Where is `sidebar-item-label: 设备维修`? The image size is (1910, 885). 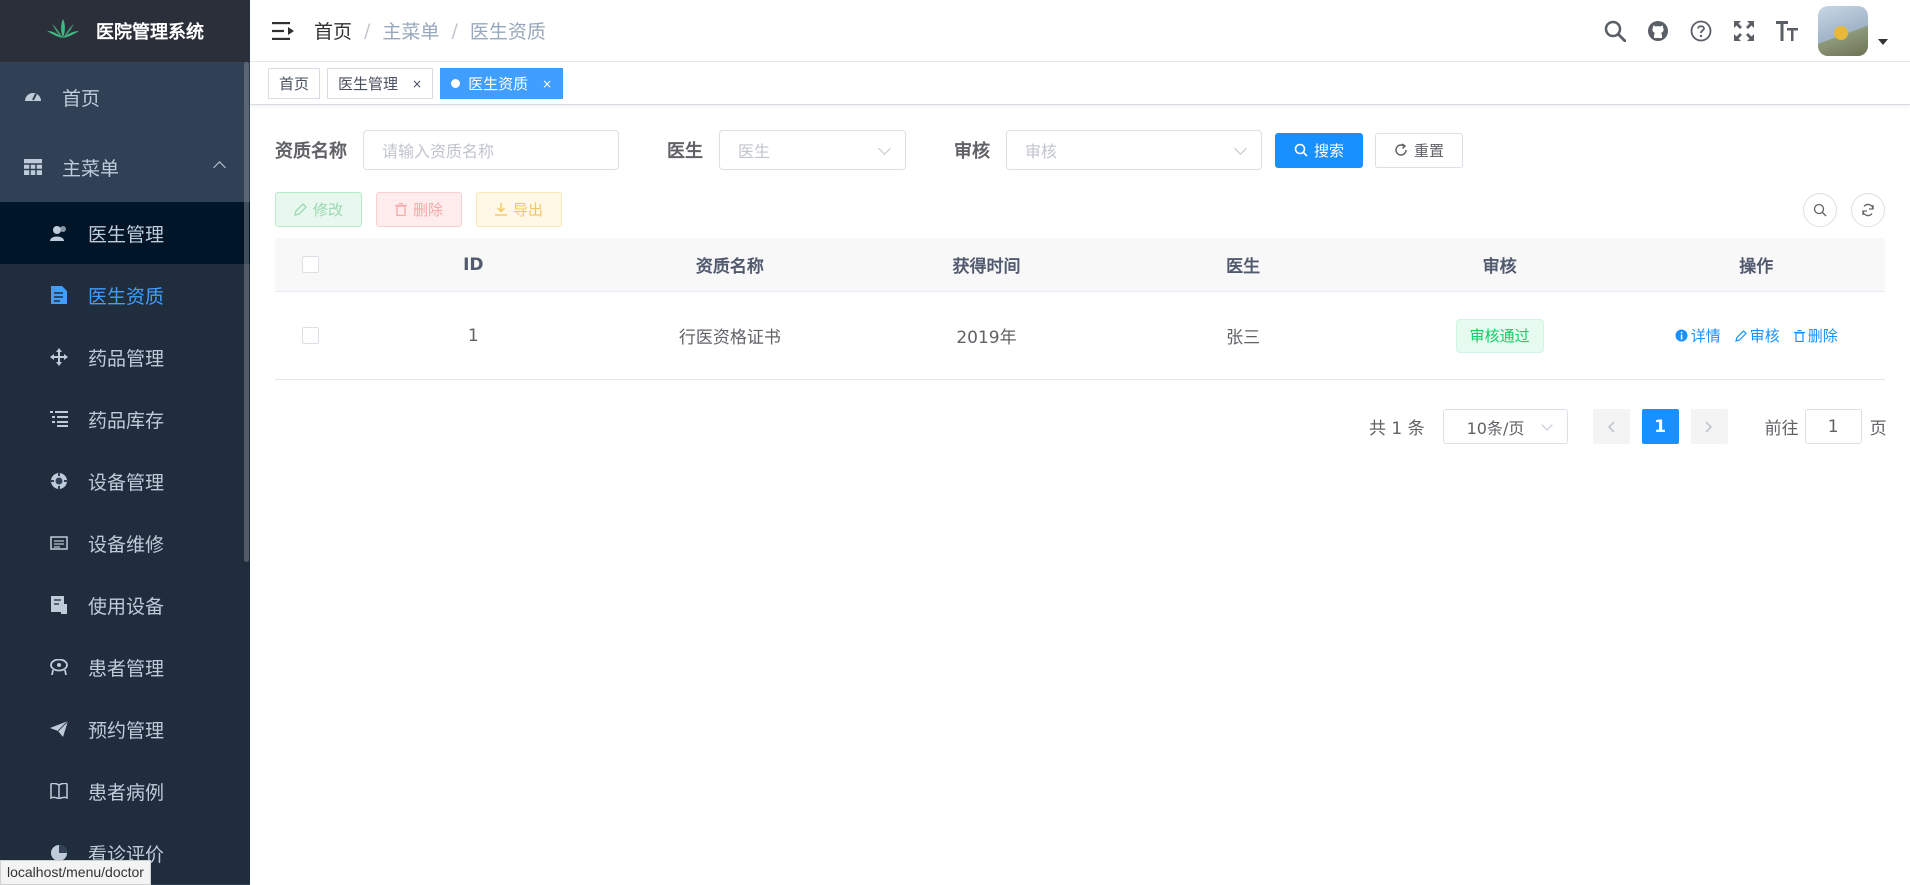
sidebar-item-label: 设备维修 is located at coordinates (126, 544).